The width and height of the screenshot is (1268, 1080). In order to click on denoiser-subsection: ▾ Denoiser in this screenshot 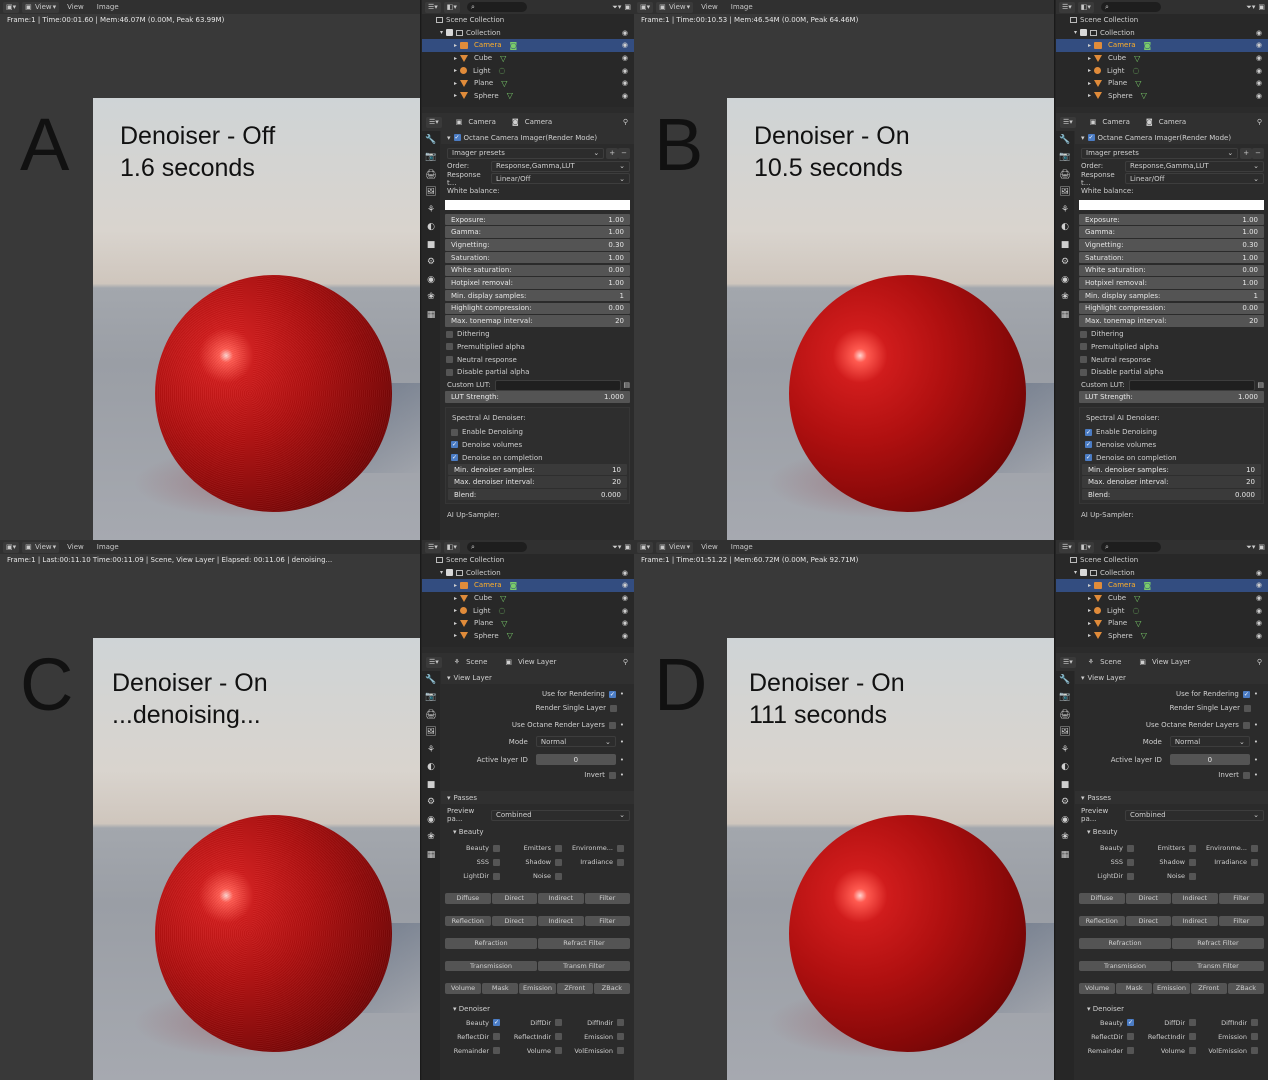, I will do `click(537, 1009)`.